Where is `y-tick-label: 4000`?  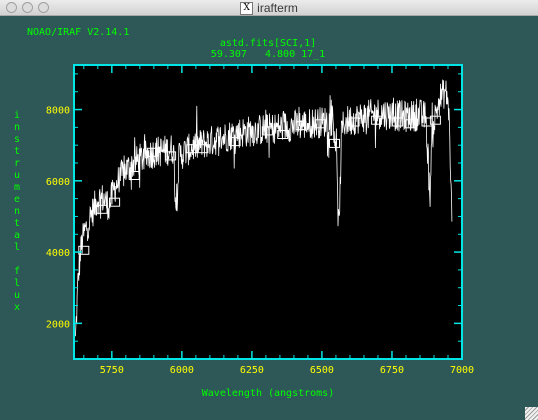
y-tick-label: 4000 is located at coordinates (58, 253).